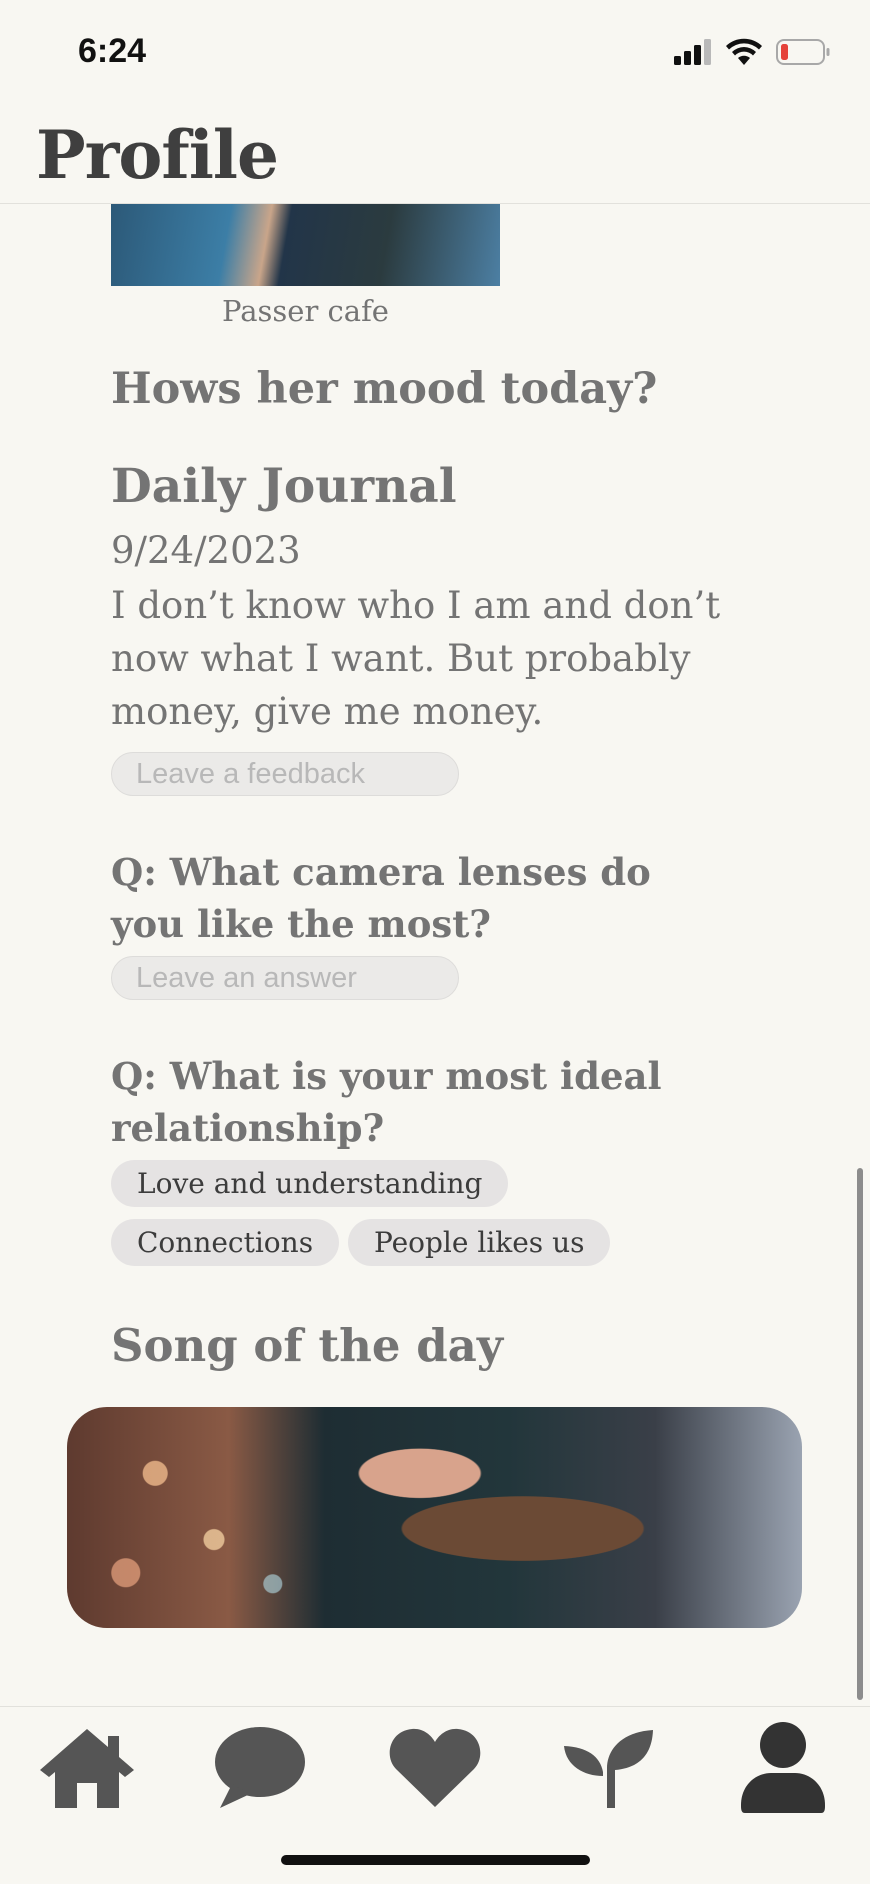 This screenshot has height=1884, width=870. Describe the element at coordinates (860, 1434) in the screenshot. I see `scrollbar` at that location.